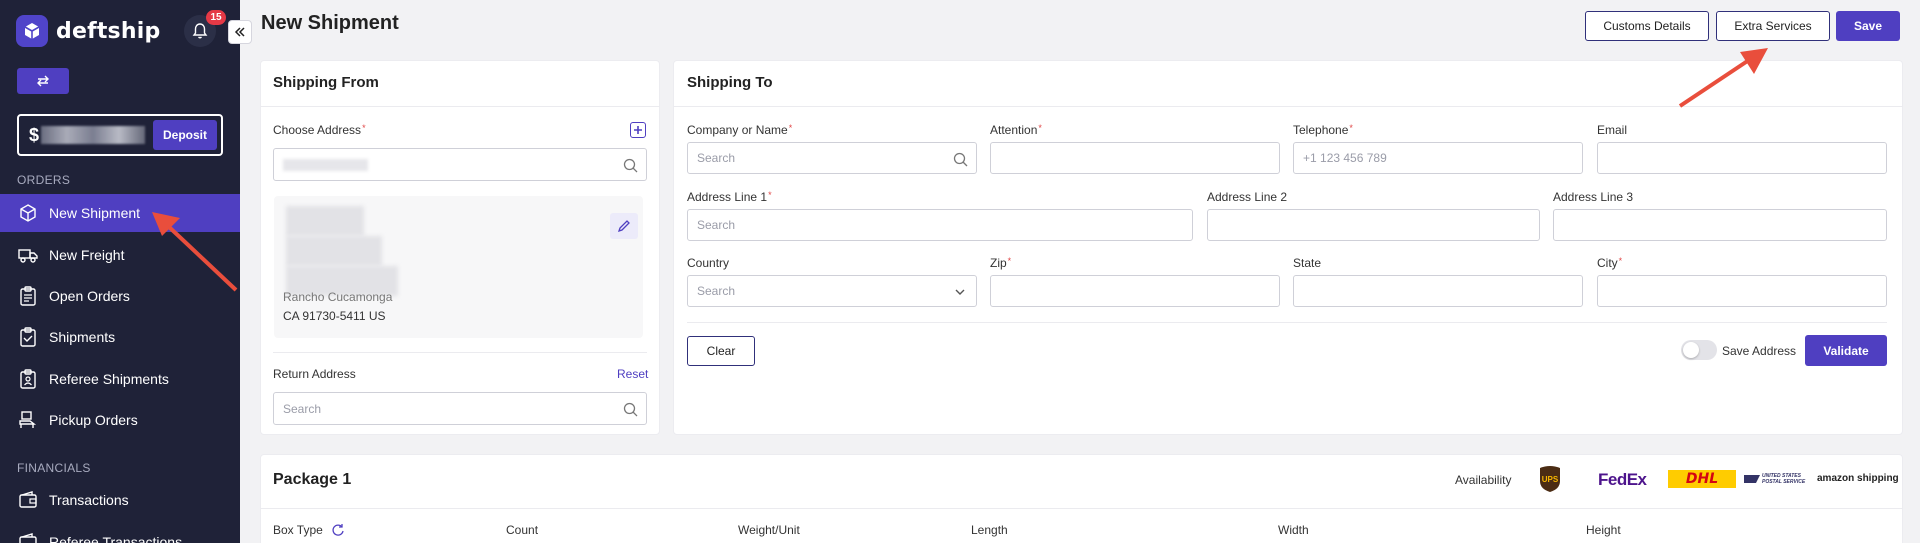 This screenshot has height=543, width=1920. What do you see at coordinates (240, 32) in the screenshot?
I see `collapse-sidebar-button` at bounding box center [240, 32].